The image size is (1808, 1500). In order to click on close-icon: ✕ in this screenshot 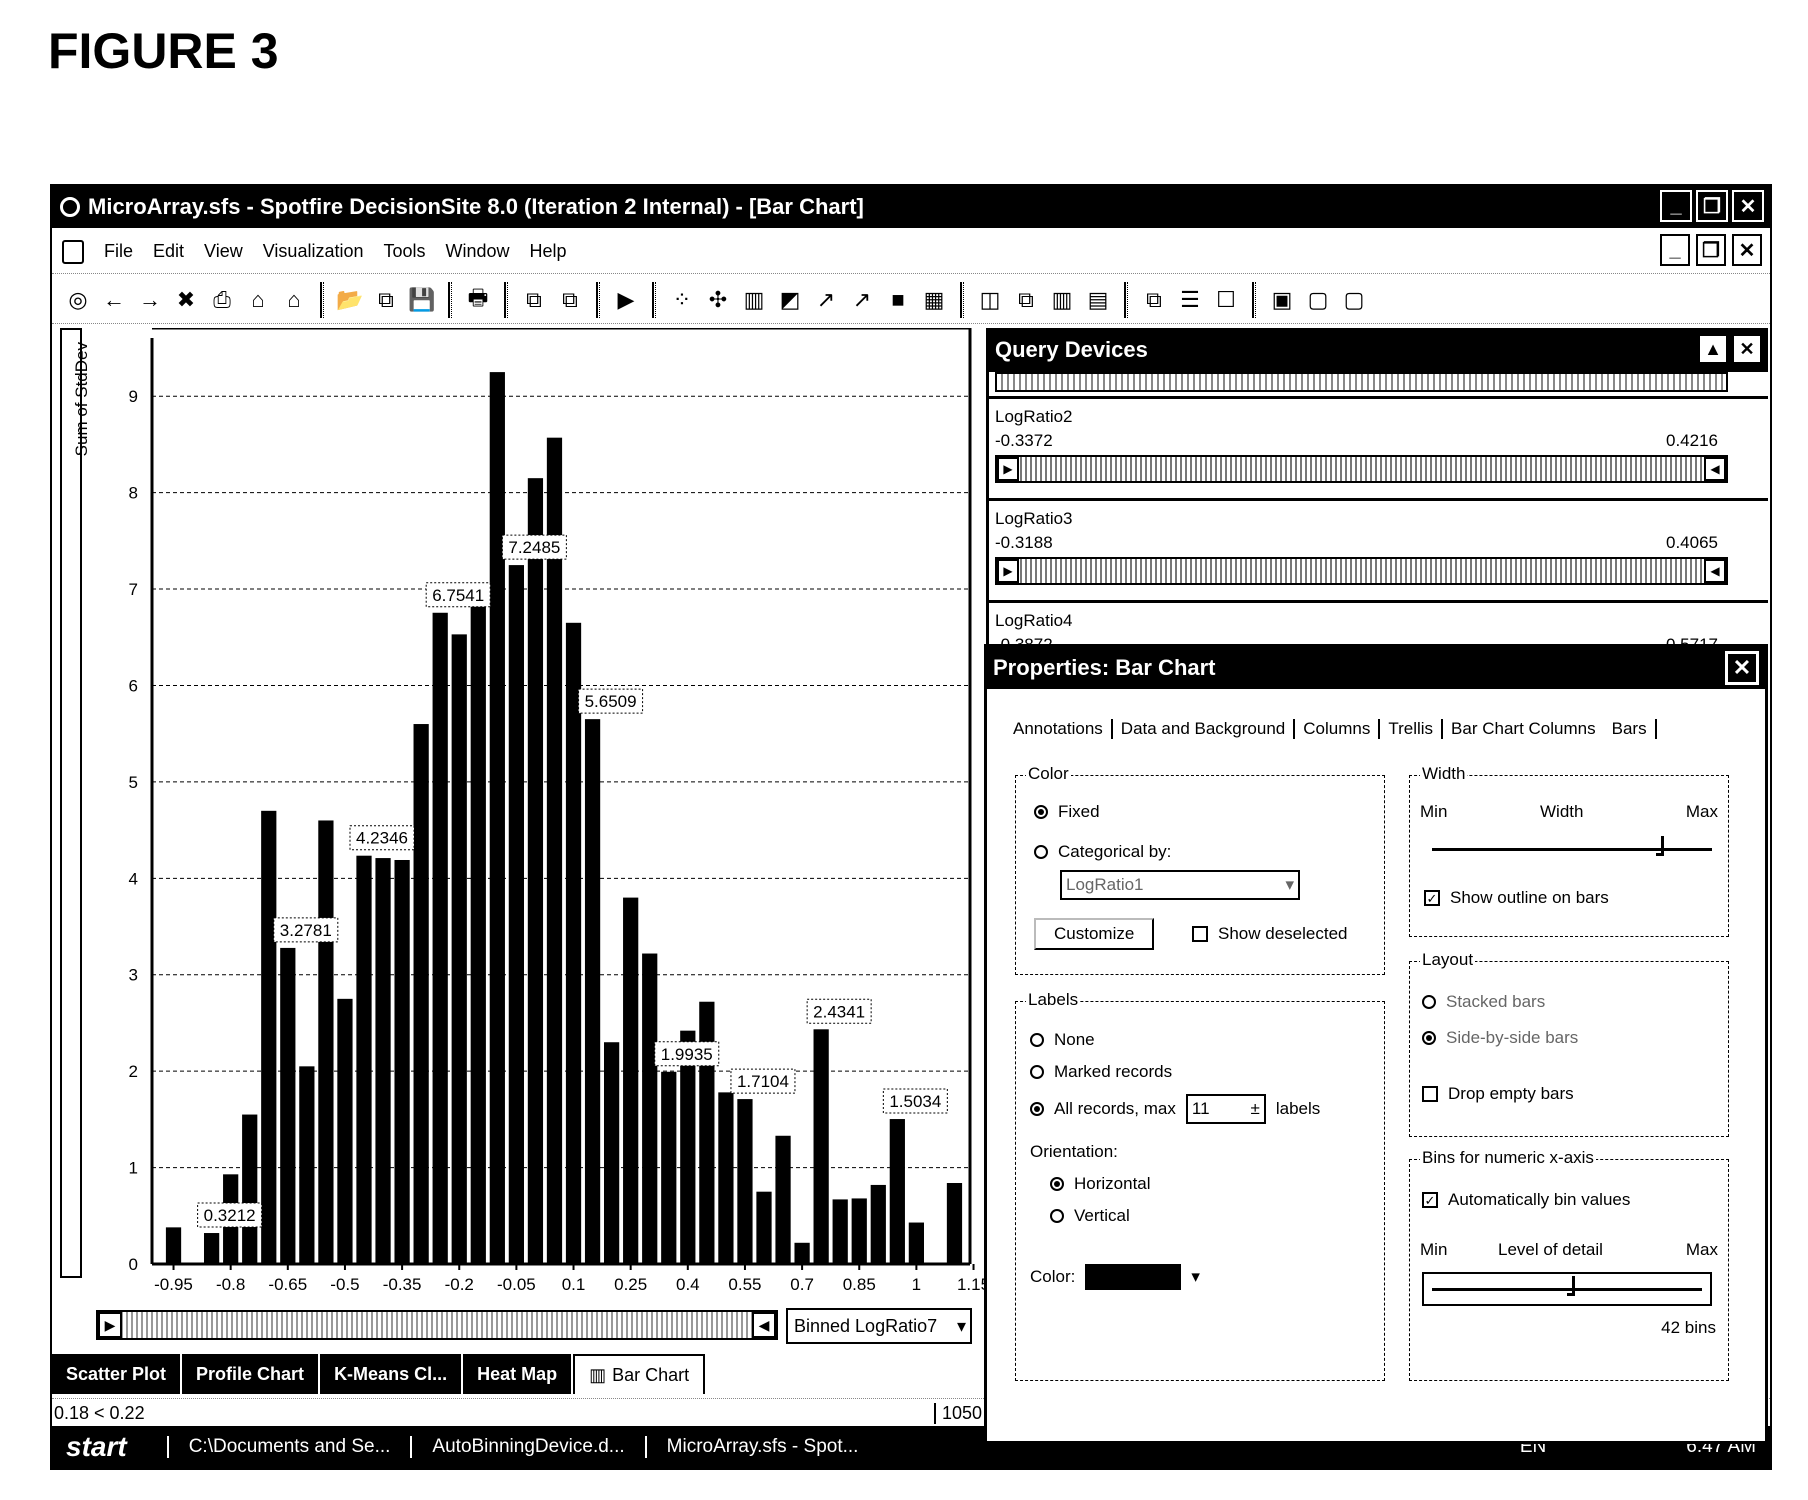, I will do `click(1747, 349)`.